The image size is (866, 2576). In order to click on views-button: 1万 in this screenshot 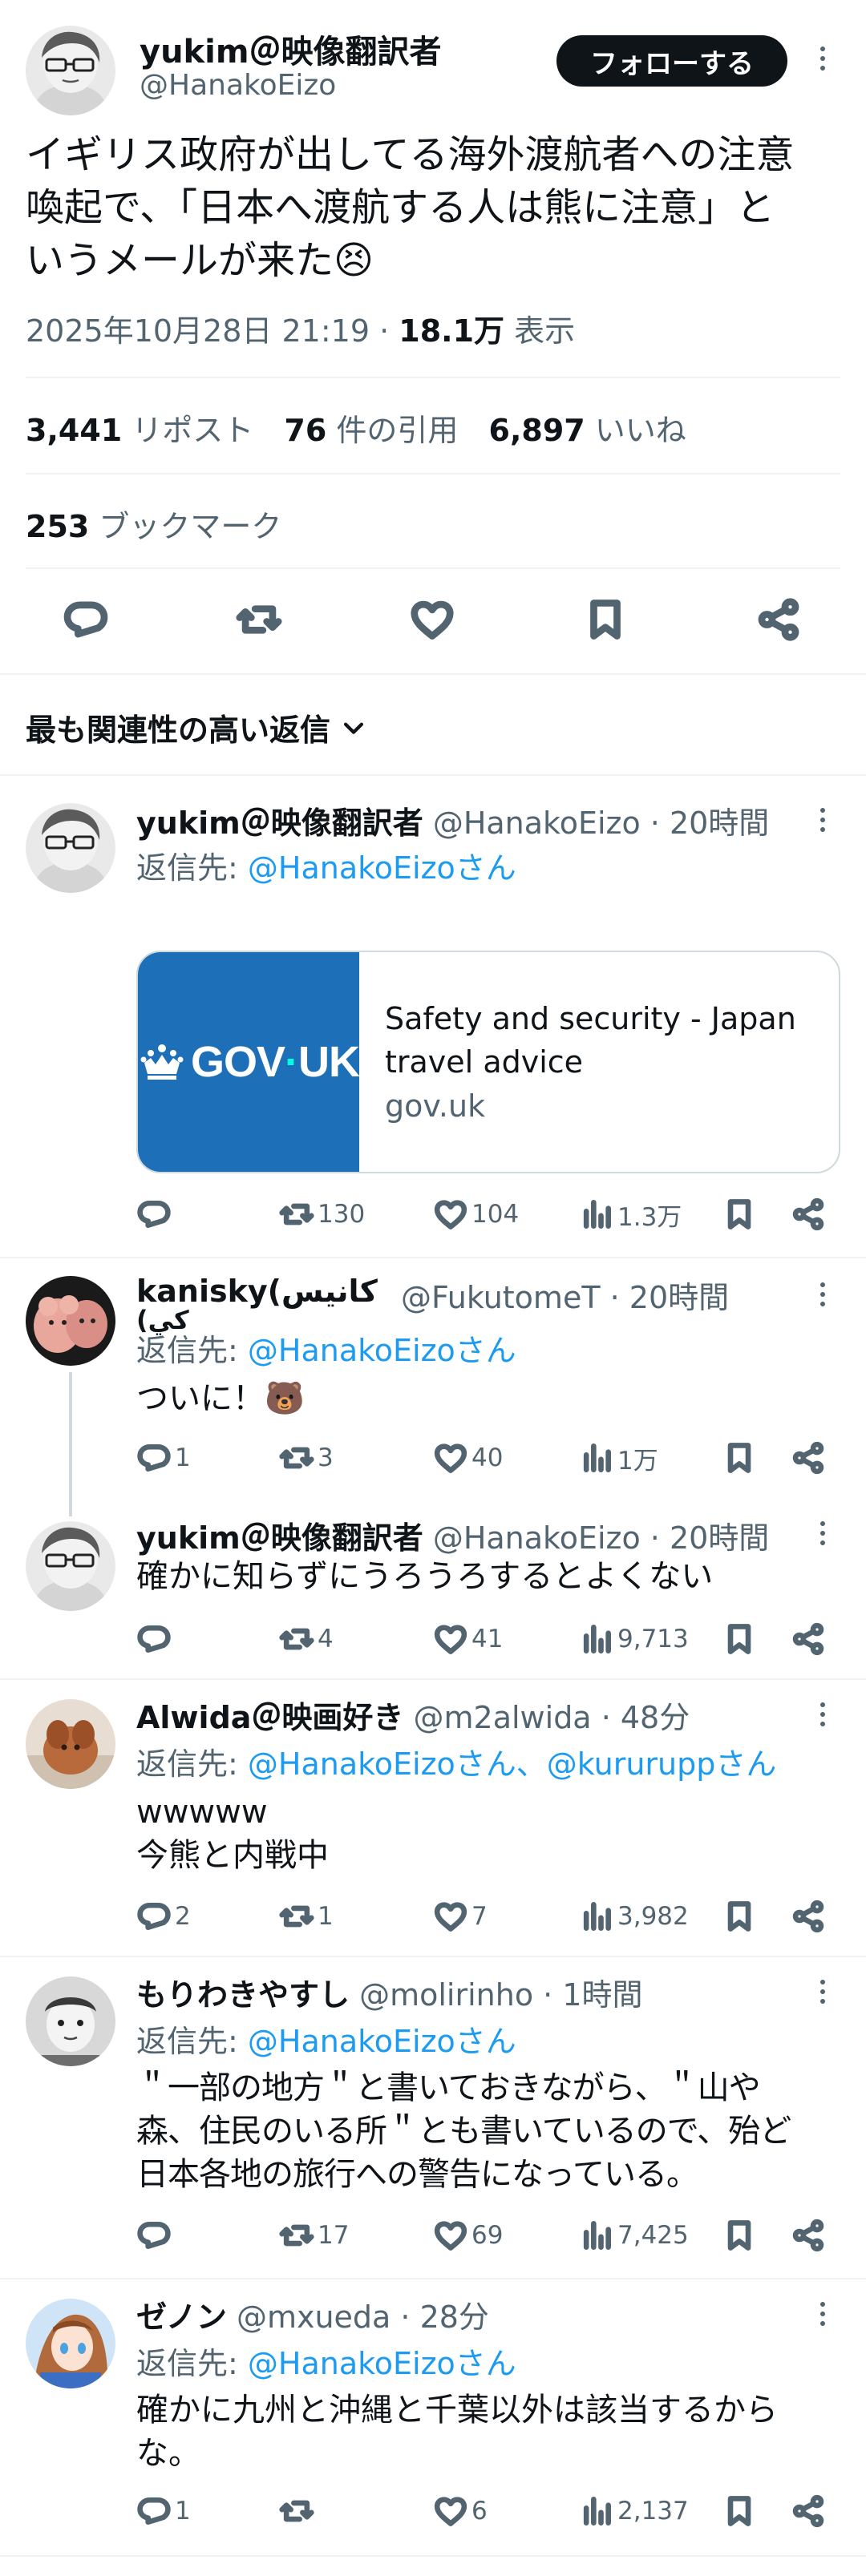, I will do `click(618, 1458)`.